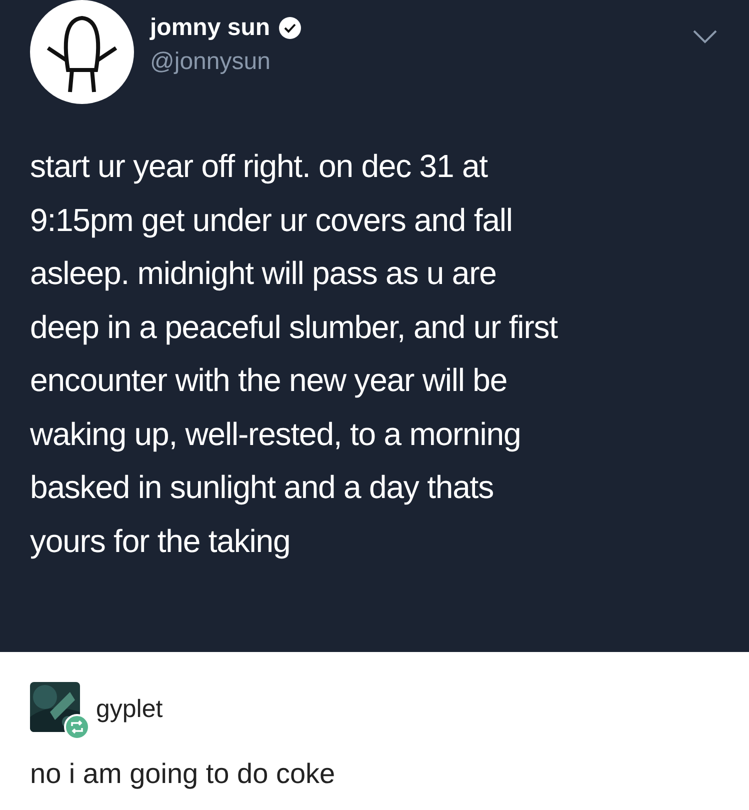 This screenshot has height=810, width=749. What do you see at coordinates (82, 52) in the screenshot?
I see `avatar-icon` at bounding box center [82, 52].